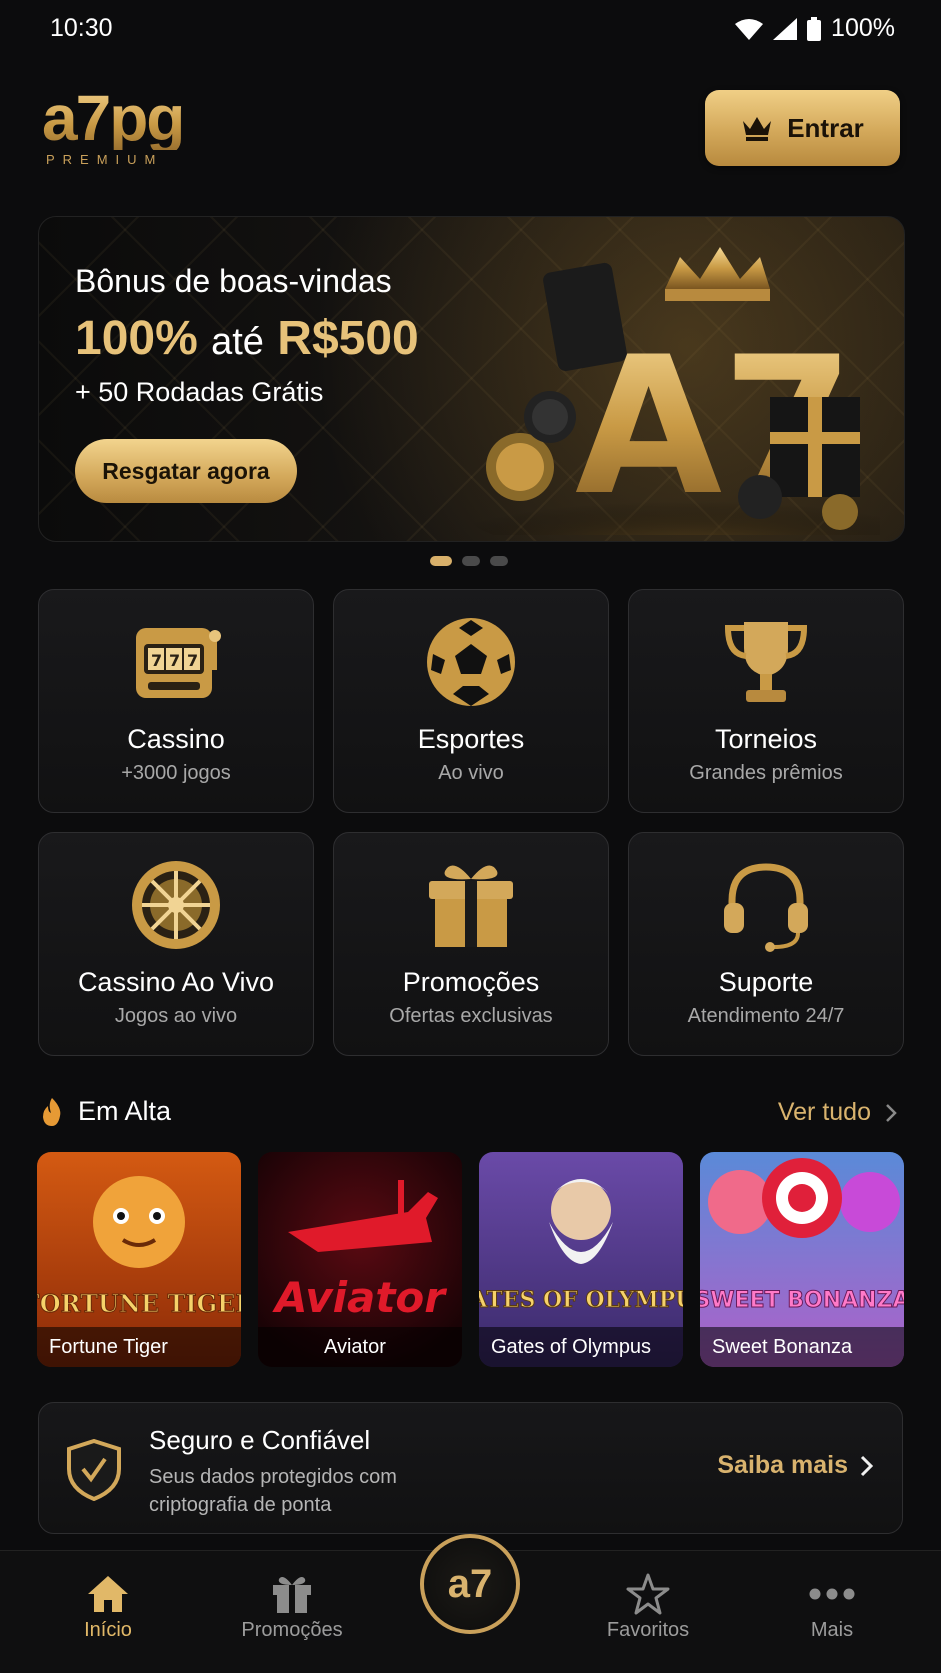  What do you see at coordinates (292, 1630) in the screenshot?
I see `nav-label: Promoções` at bounding box center [292, 1630].